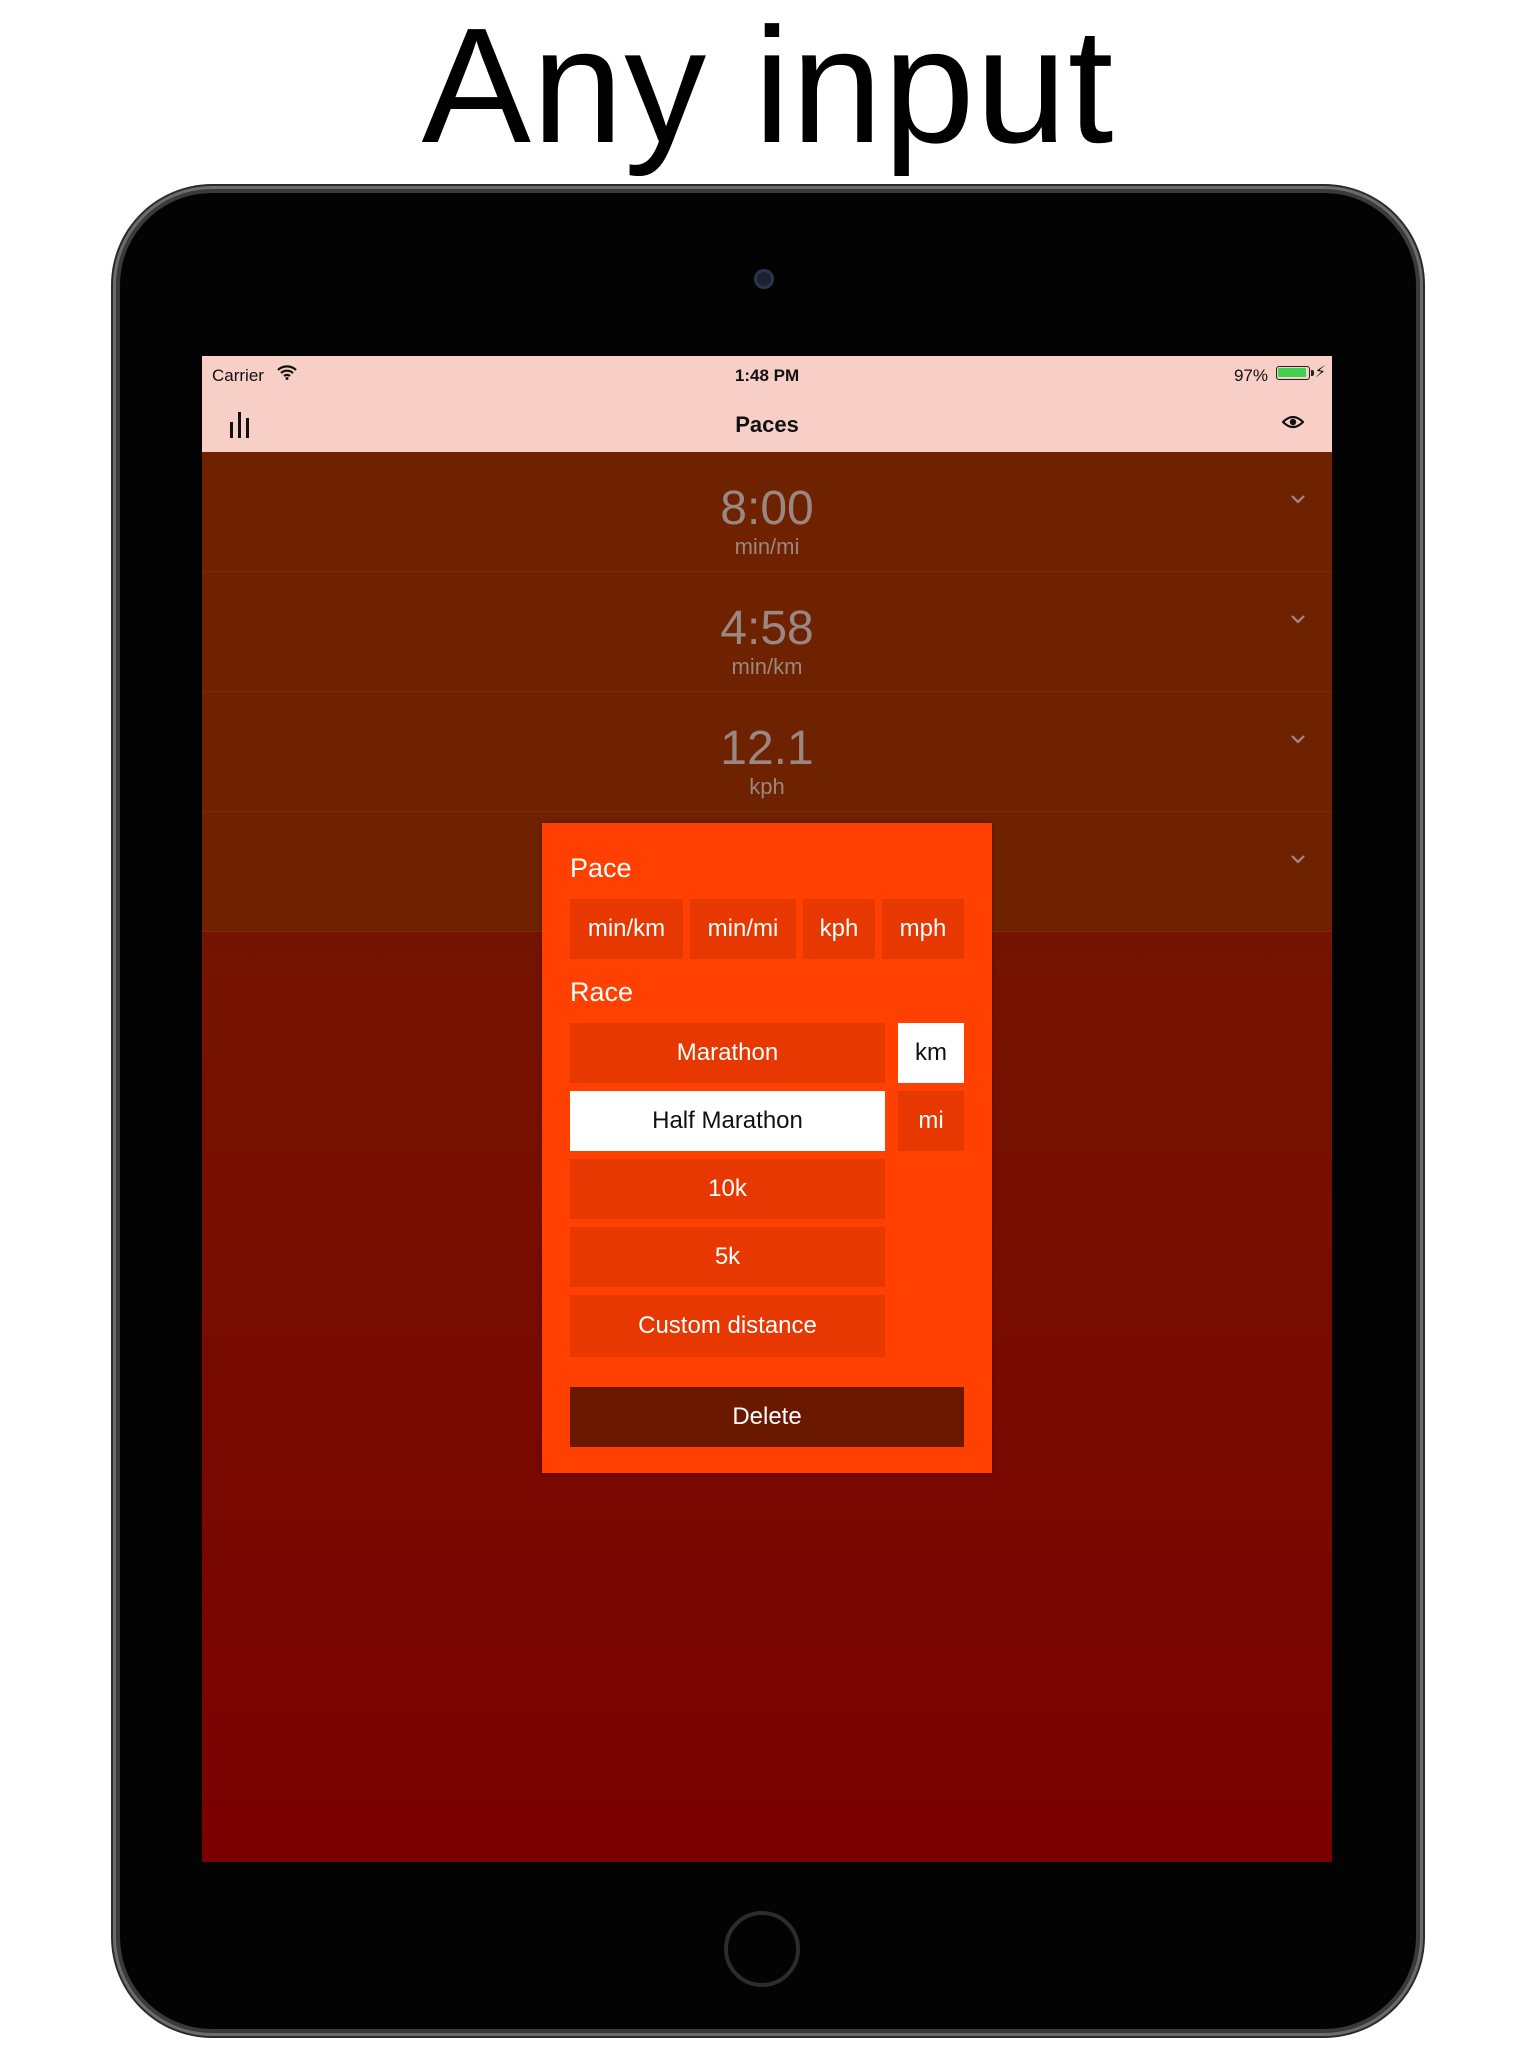 This screenshot has width=1536, height=2048. I want to click on pace-min-mi-button: min/mi, so click(743, 929).